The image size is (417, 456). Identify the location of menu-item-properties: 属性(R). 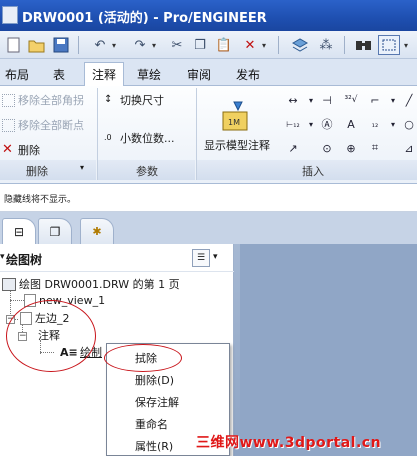
(154, 446).